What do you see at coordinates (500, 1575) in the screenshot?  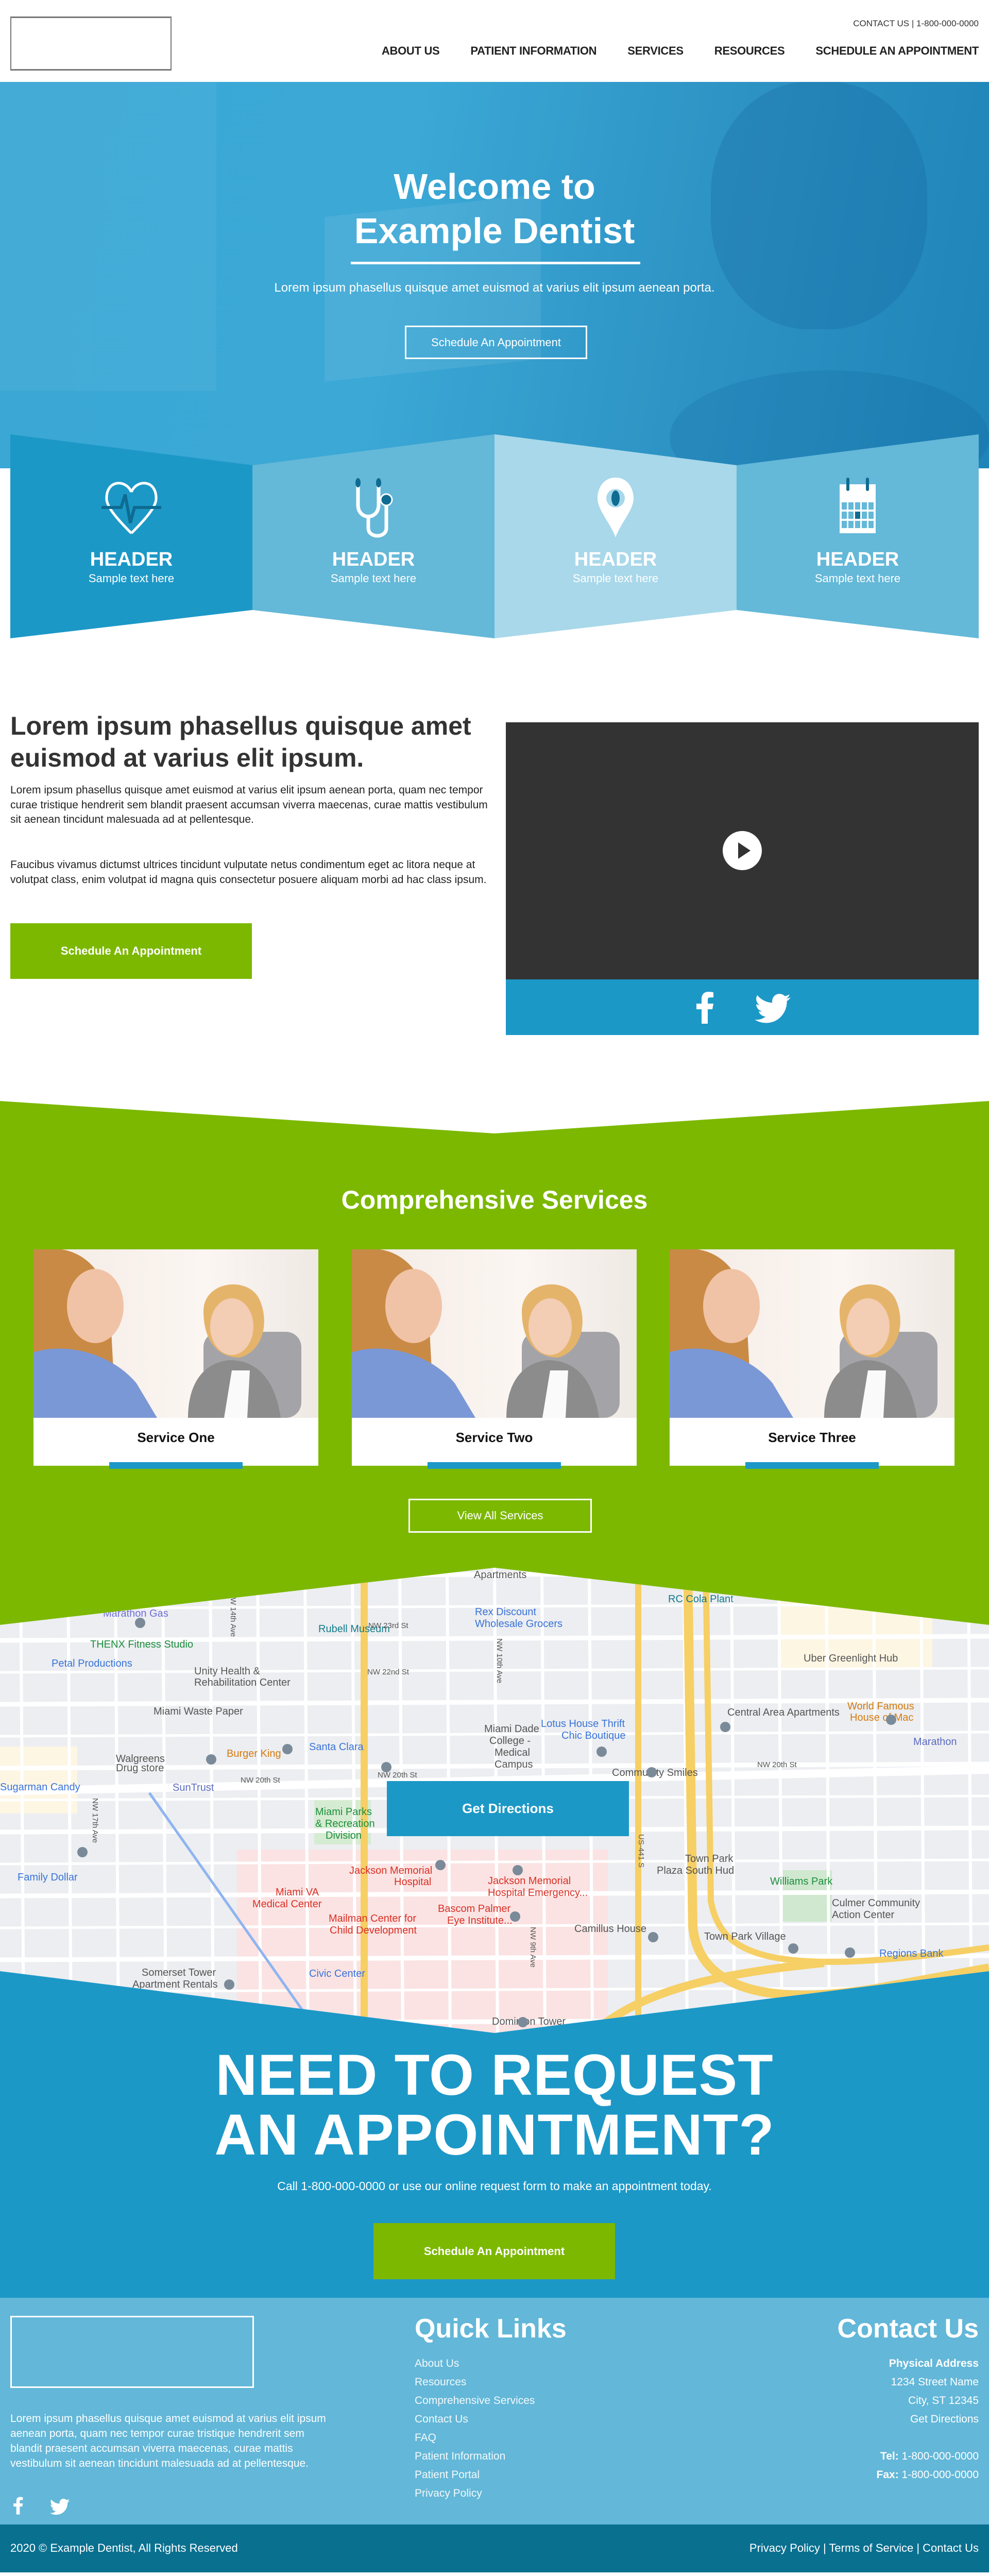 I see `map-label: Apartments` at bounding box center [500, 1575].